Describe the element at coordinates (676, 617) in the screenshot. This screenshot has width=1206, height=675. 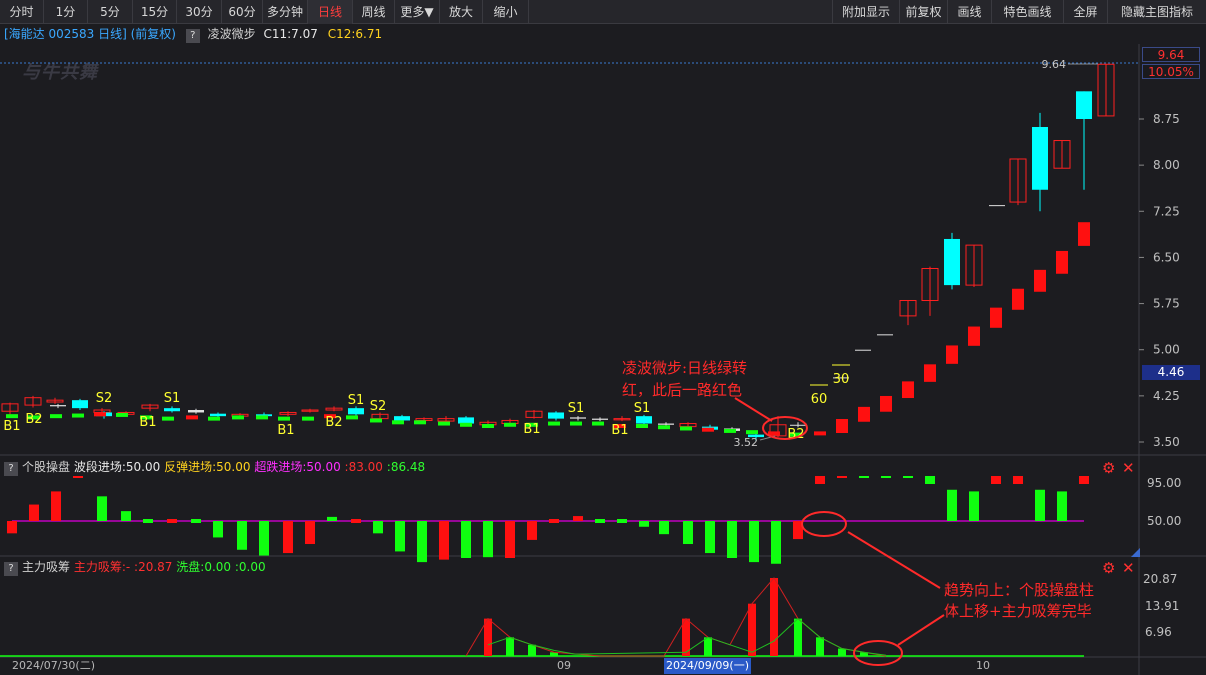
I see `panel2-bars` at that location.